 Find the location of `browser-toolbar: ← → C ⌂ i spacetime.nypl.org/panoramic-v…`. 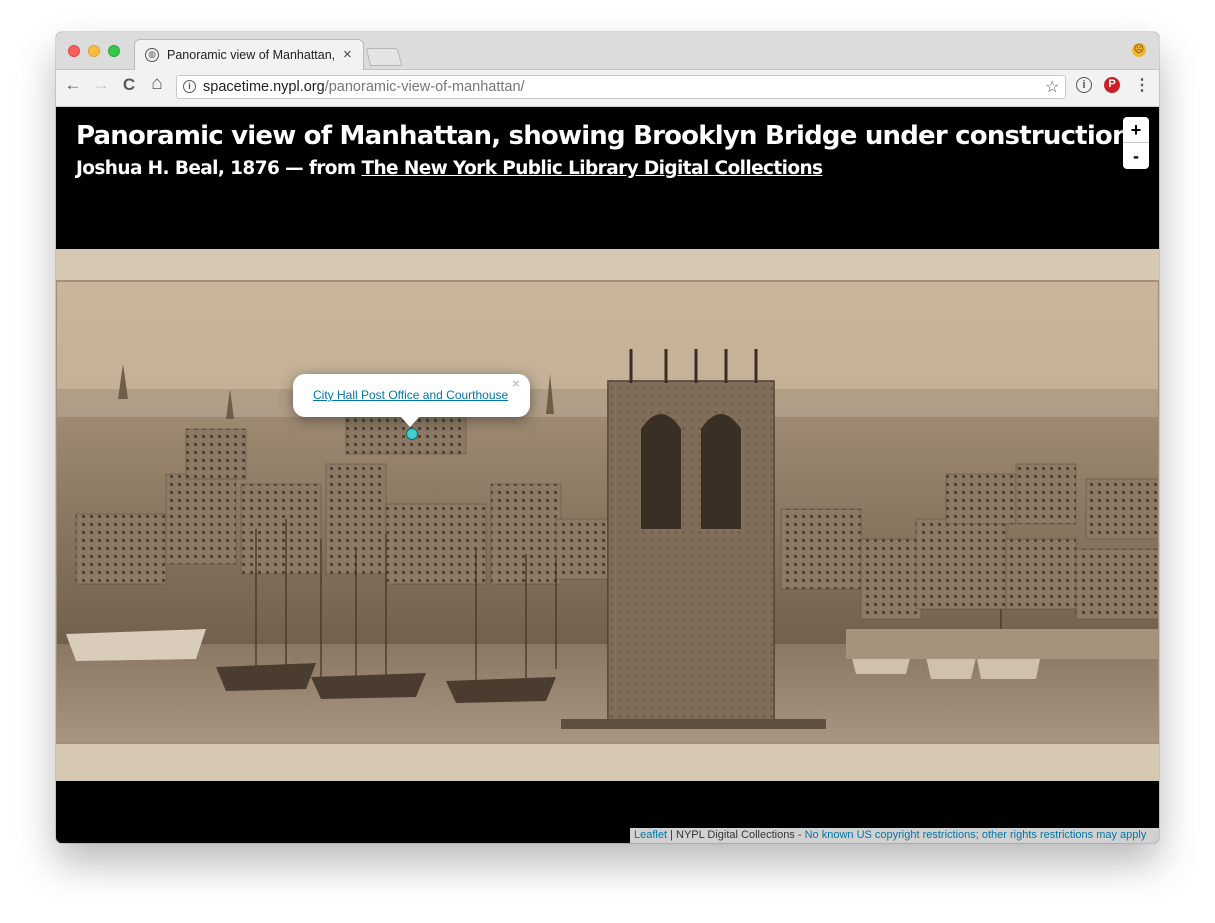

browser-toolbar: ← → C ⌂ i spacetime.nypl.org/panoramic-v… is located at coordinates (607, 88).